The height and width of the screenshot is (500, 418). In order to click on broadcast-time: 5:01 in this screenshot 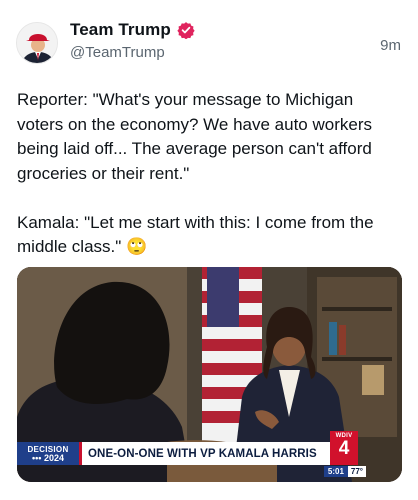, I will do `click(335, 471)`.